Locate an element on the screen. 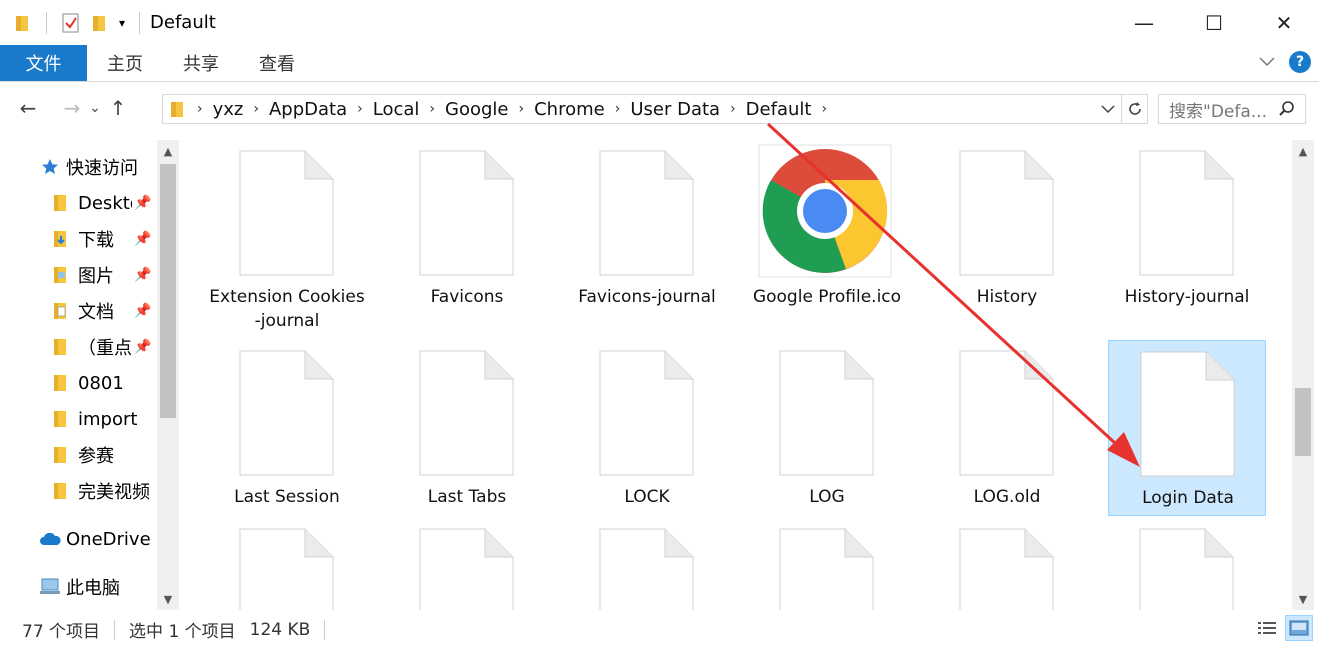 The height and width of the screenshot is (647, 1319). tab-home: 主页 is located at coordinates (125, 63).